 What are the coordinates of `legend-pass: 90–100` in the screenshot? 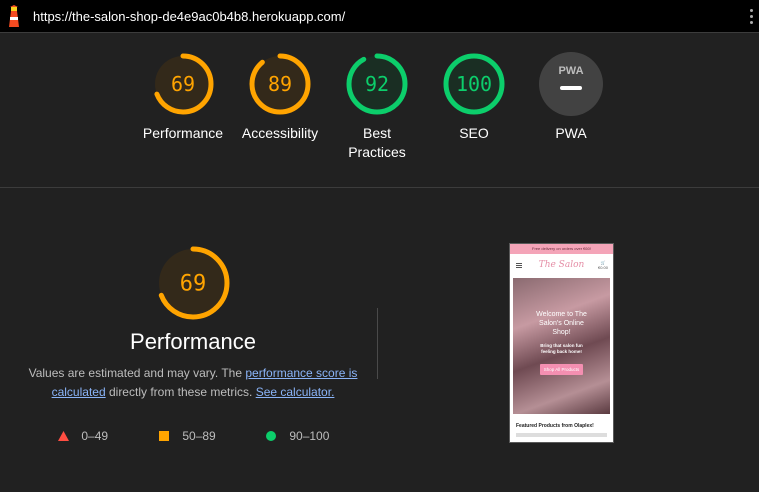 It's located at (297, 436).